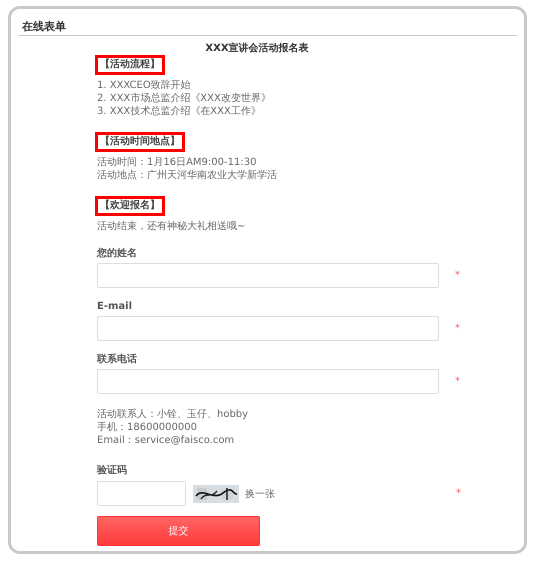 The width and height of the screenshot is (544, 565). I want to click on contact-text: 活动联系人：小铨、玉仔、hobby, so click(173, 414).